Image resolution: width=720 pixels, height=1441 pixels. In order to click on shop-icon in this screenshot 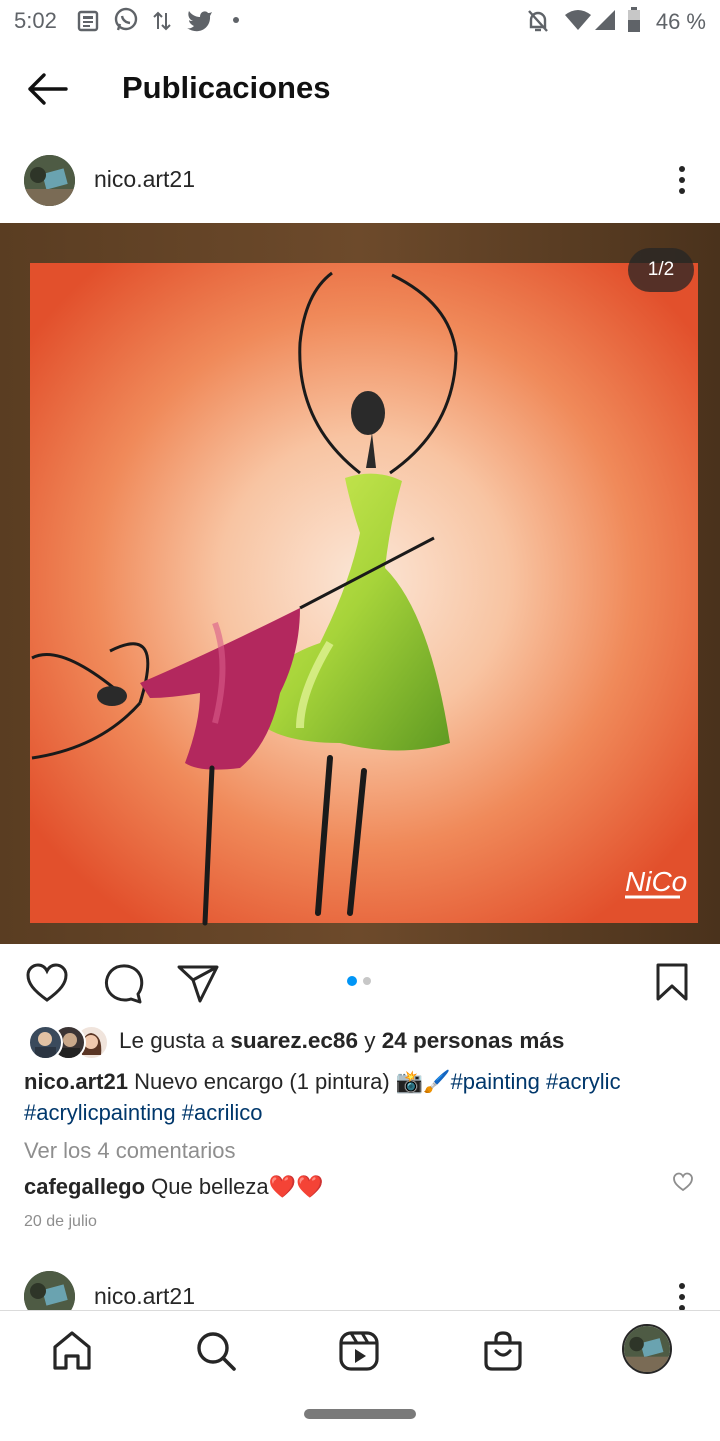, I will do `click(503, 1351)`.